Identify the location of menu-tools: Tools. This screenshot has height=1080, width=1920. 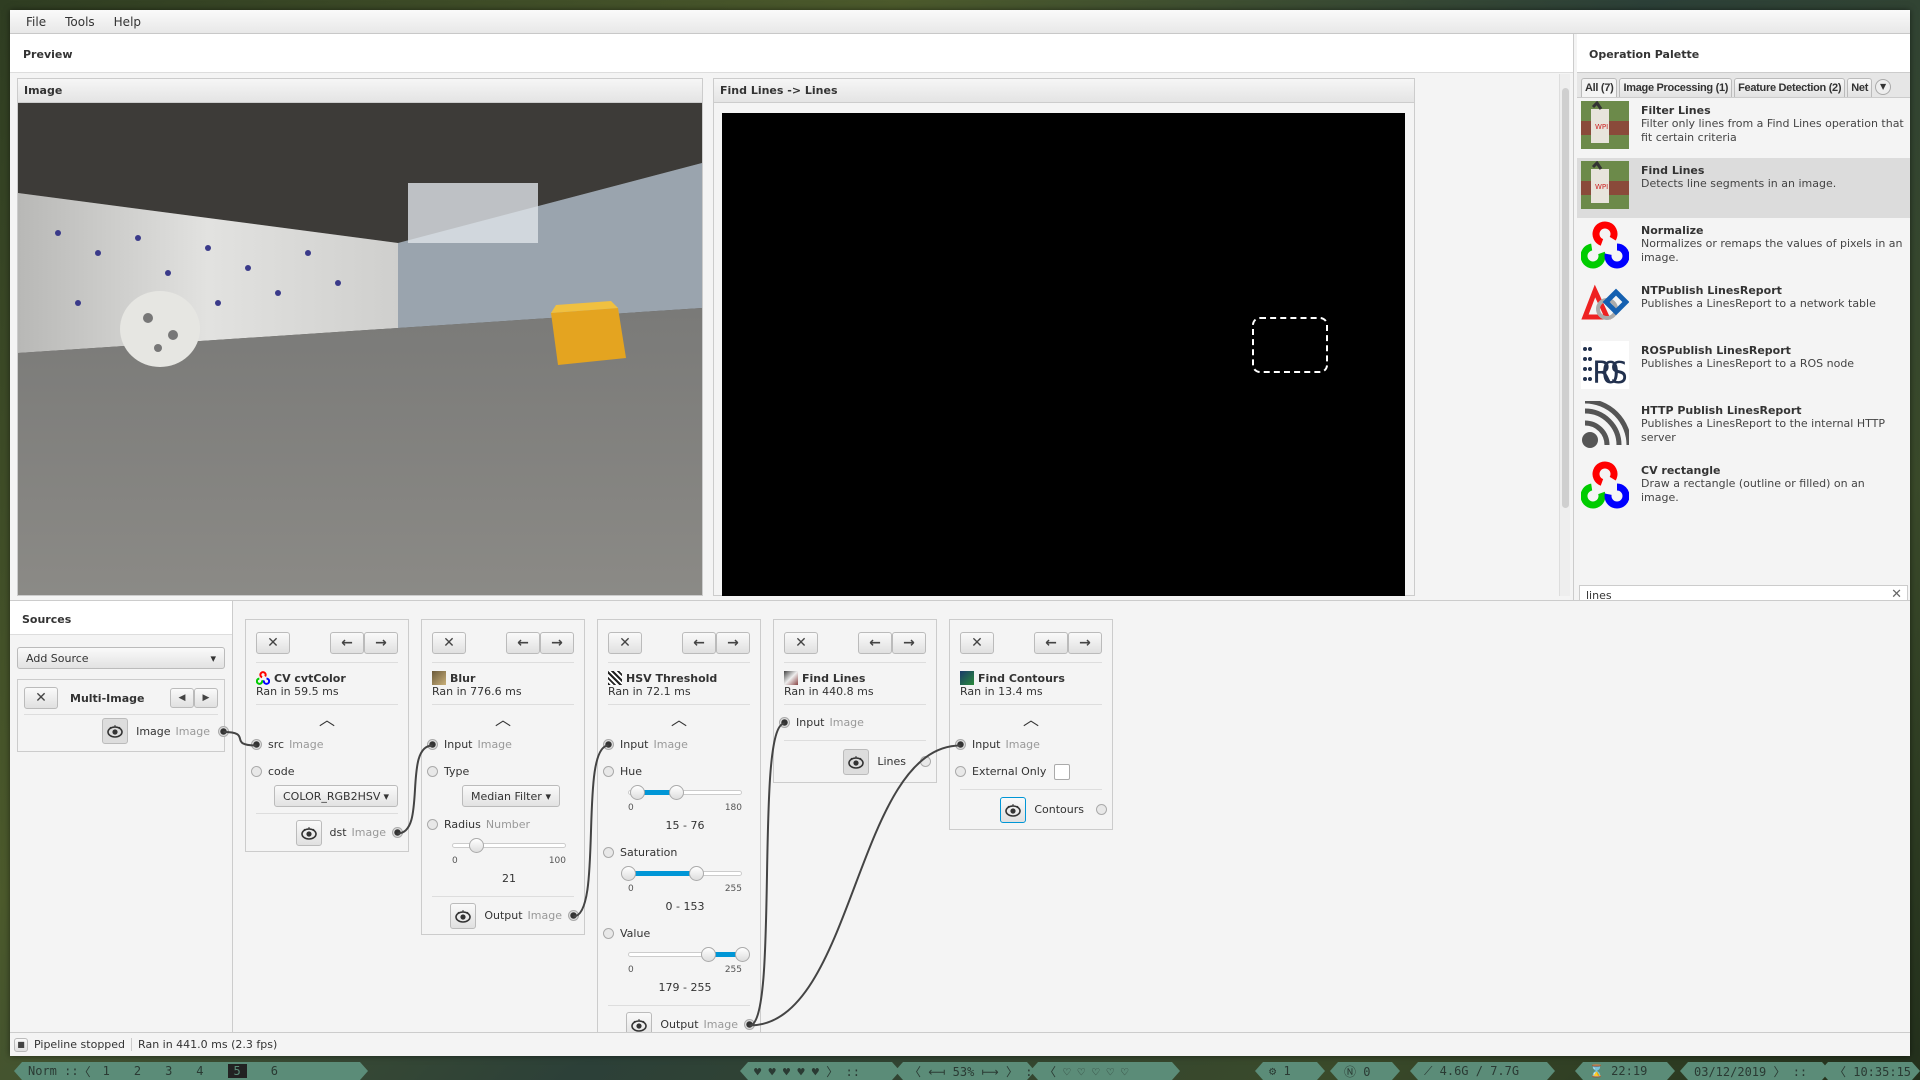
(80, 22).